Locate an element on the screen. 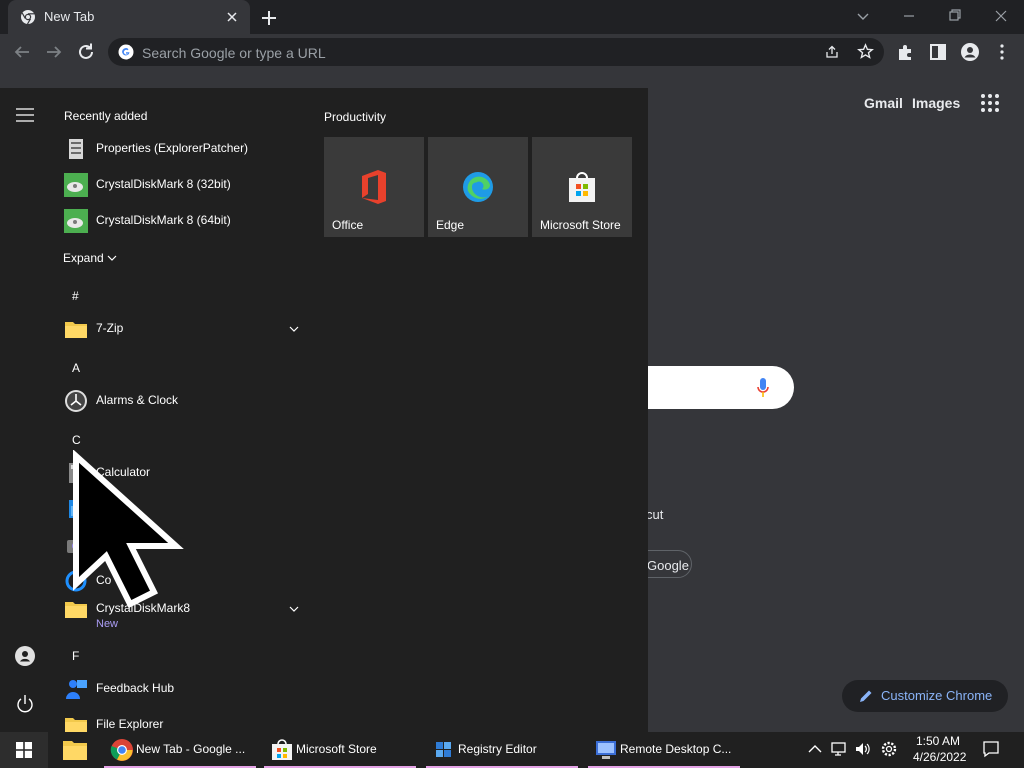 This screenshot has width=1024, height=768. letter-a: A is located at coordinates (76, 368).